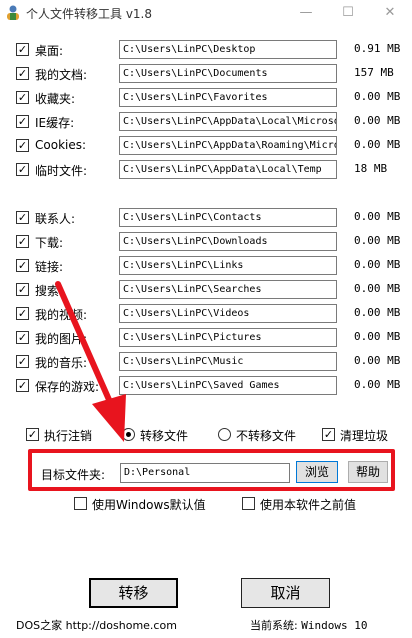 The image size is (412, 638). What do you see at coordinates (374, 72) in the screenshot?
I see `size-value: 157 MB` at bounding box center [374, 72].